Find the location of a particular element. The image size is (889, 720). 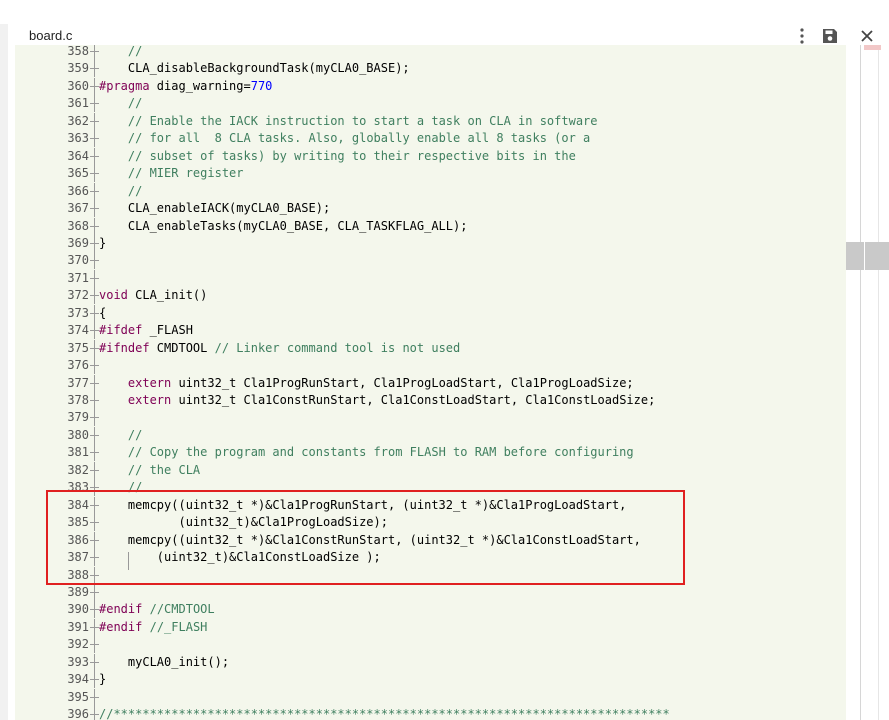

save-icon is located at coordinates (830, 36).